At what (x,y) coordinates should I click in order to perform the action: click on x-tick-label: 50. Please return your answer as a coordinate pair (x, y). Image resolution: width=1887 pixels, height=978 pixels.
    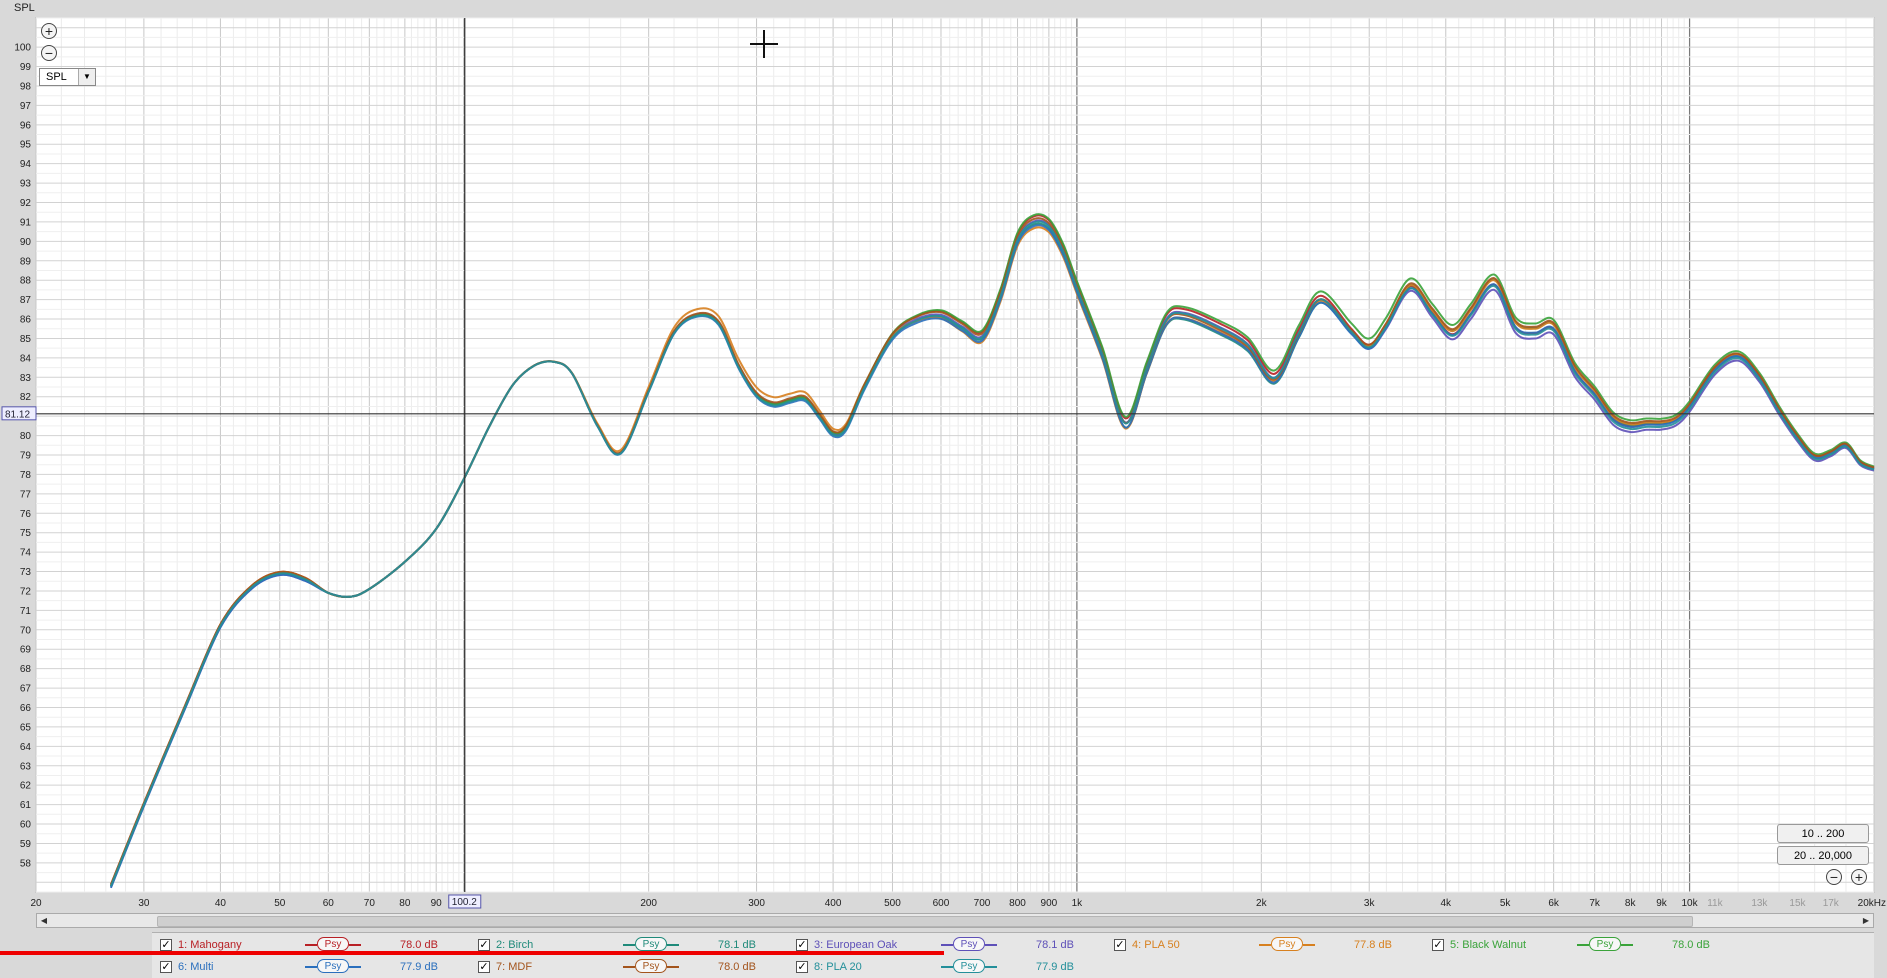
    Looking at the image, I should click on (280, 903).